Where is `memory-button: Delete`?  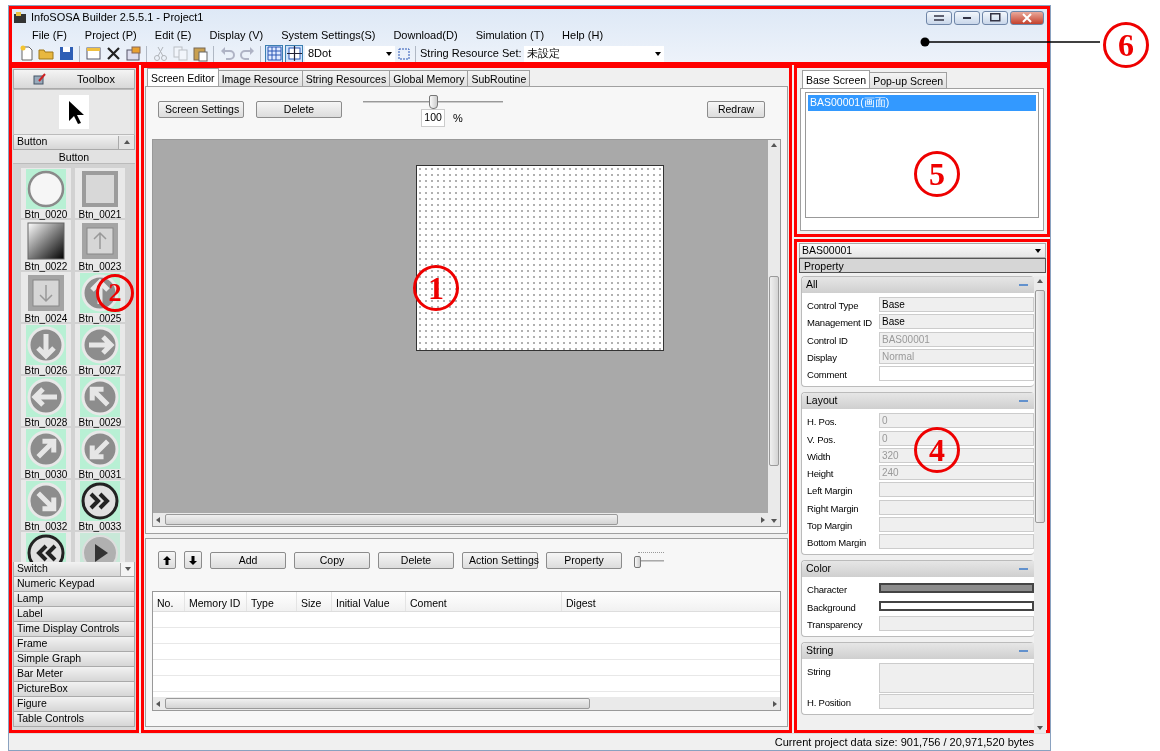
memory-button: Delete is located at coordinates (416, 560).